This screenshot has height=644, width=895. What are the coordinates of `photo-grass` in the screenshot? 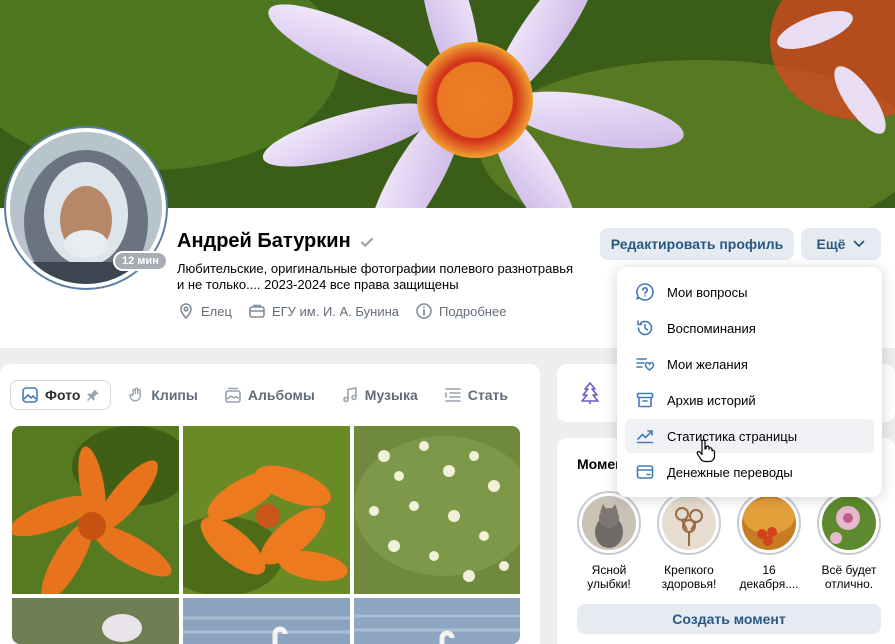 It's located at (95, 621).